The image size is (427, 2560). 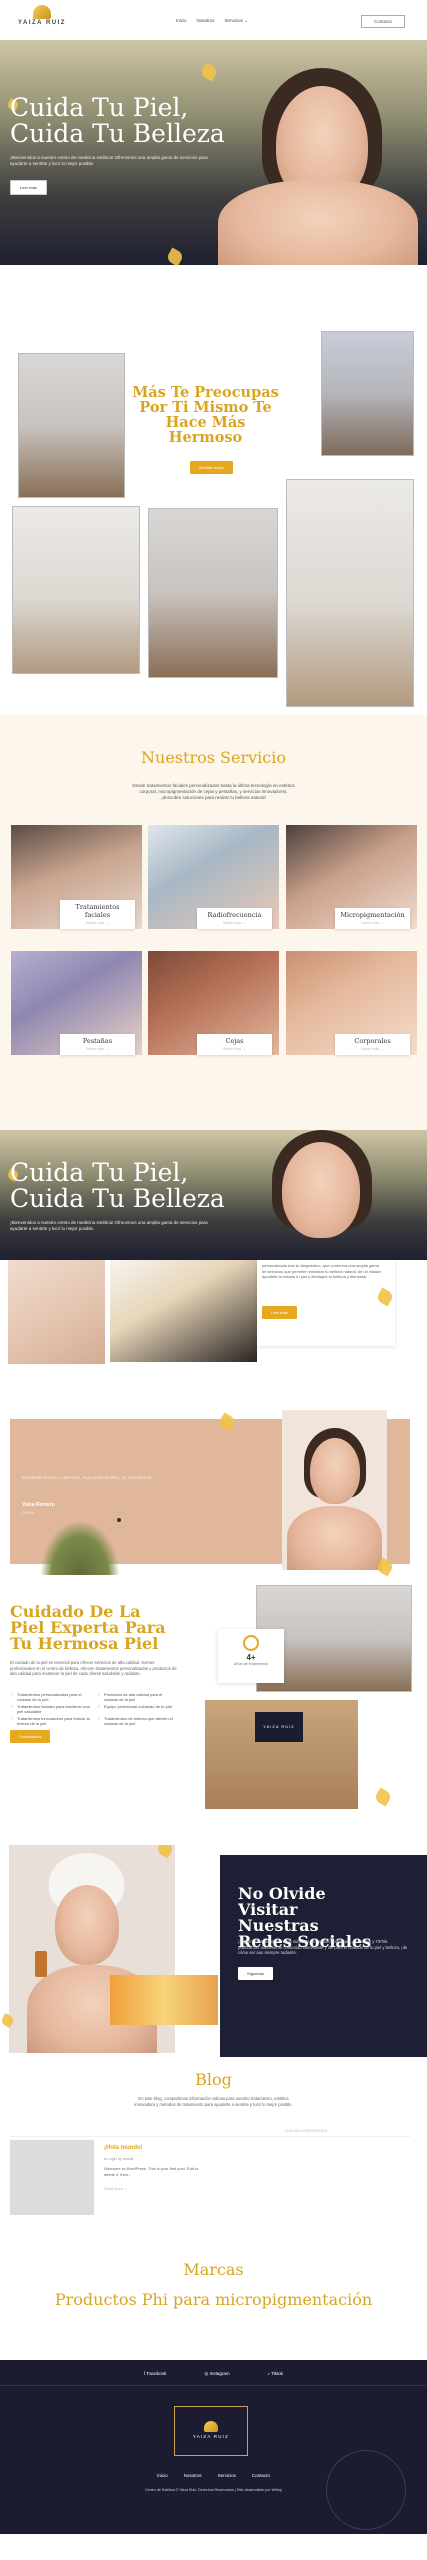 I want to click on service-title: Cejas, so click(x=234, y=1041).